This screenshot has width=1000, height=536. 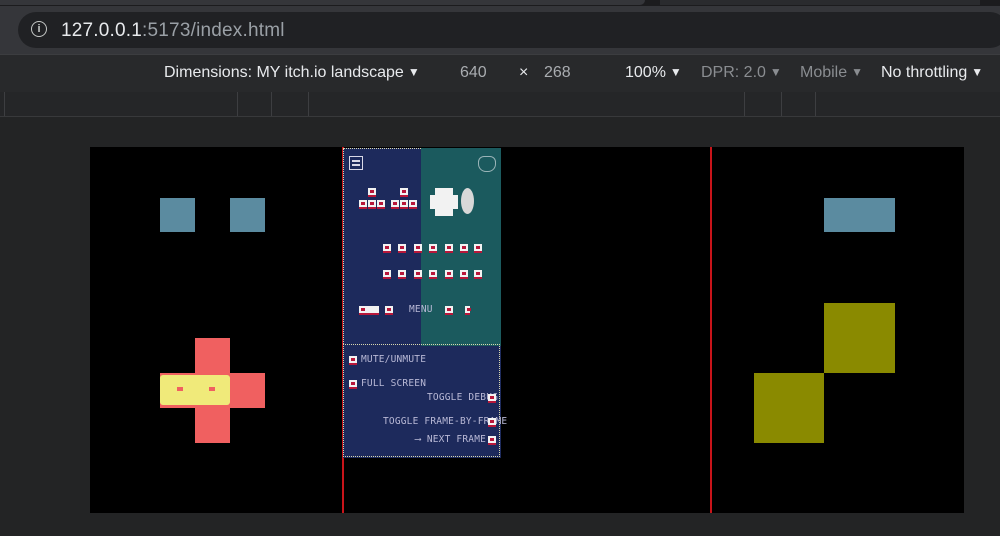 I want to click on olive-block-upper, so click(x=859, y=338).